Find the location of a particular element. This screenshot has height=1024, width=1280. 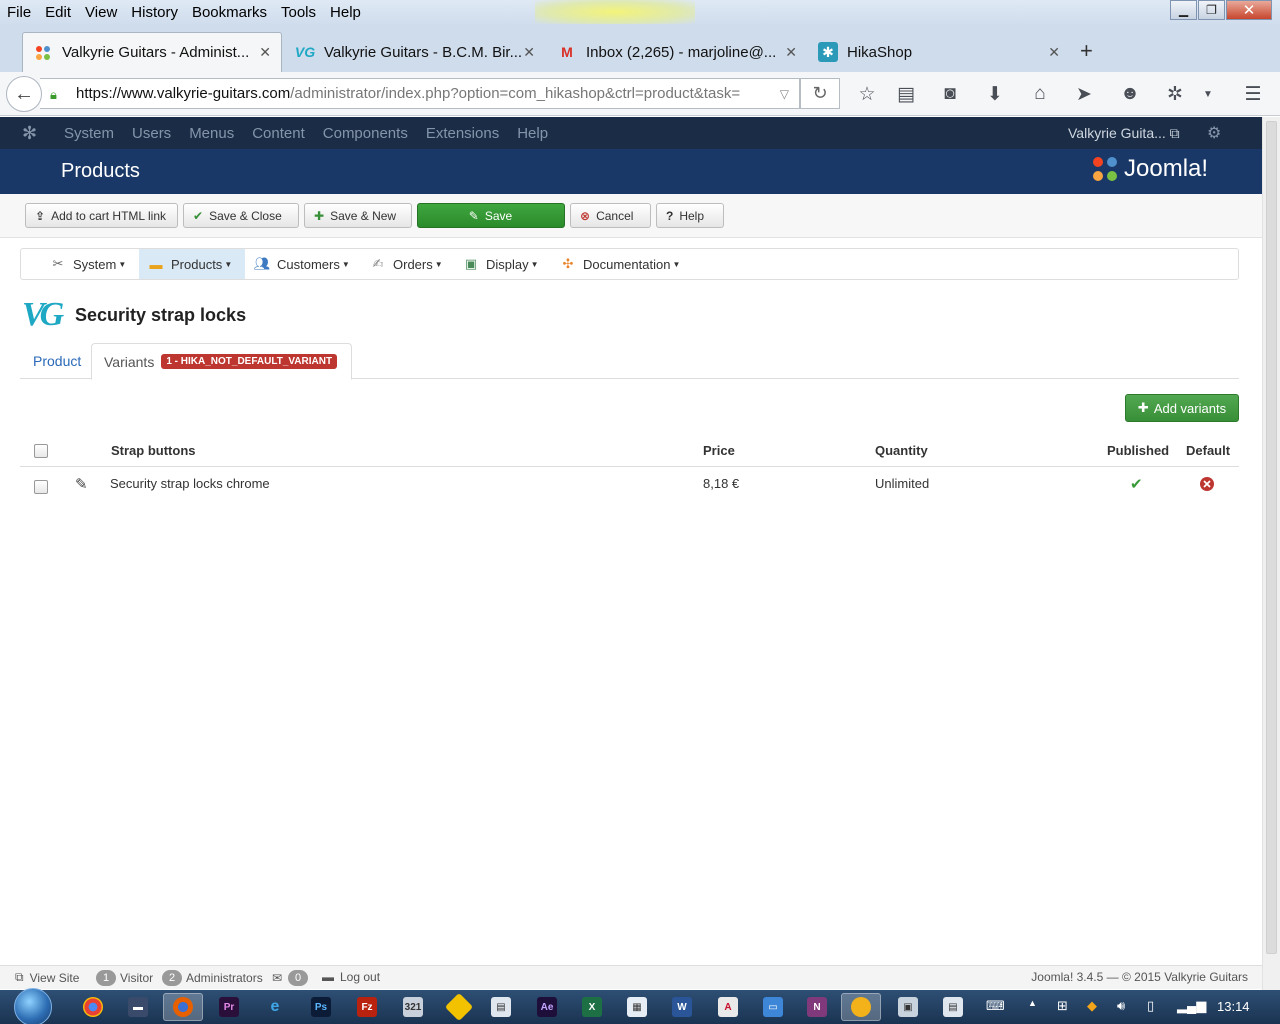

help-button: ? Help is located at coordinates (690, 215).